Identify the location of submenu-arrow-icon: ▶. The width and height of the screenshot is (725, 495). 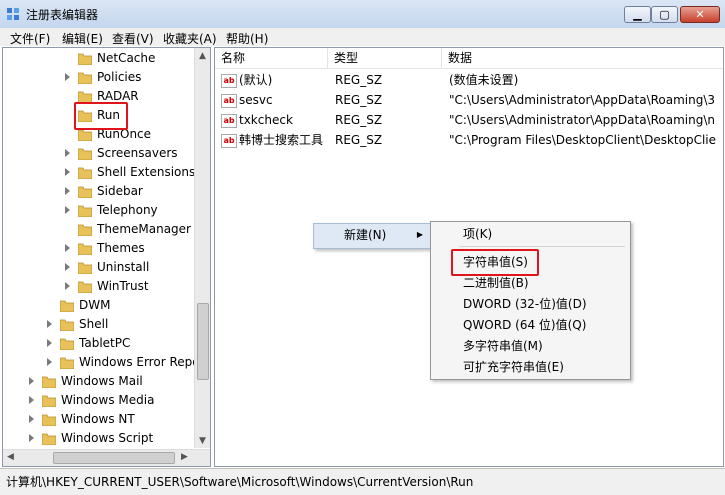
(419, 234).